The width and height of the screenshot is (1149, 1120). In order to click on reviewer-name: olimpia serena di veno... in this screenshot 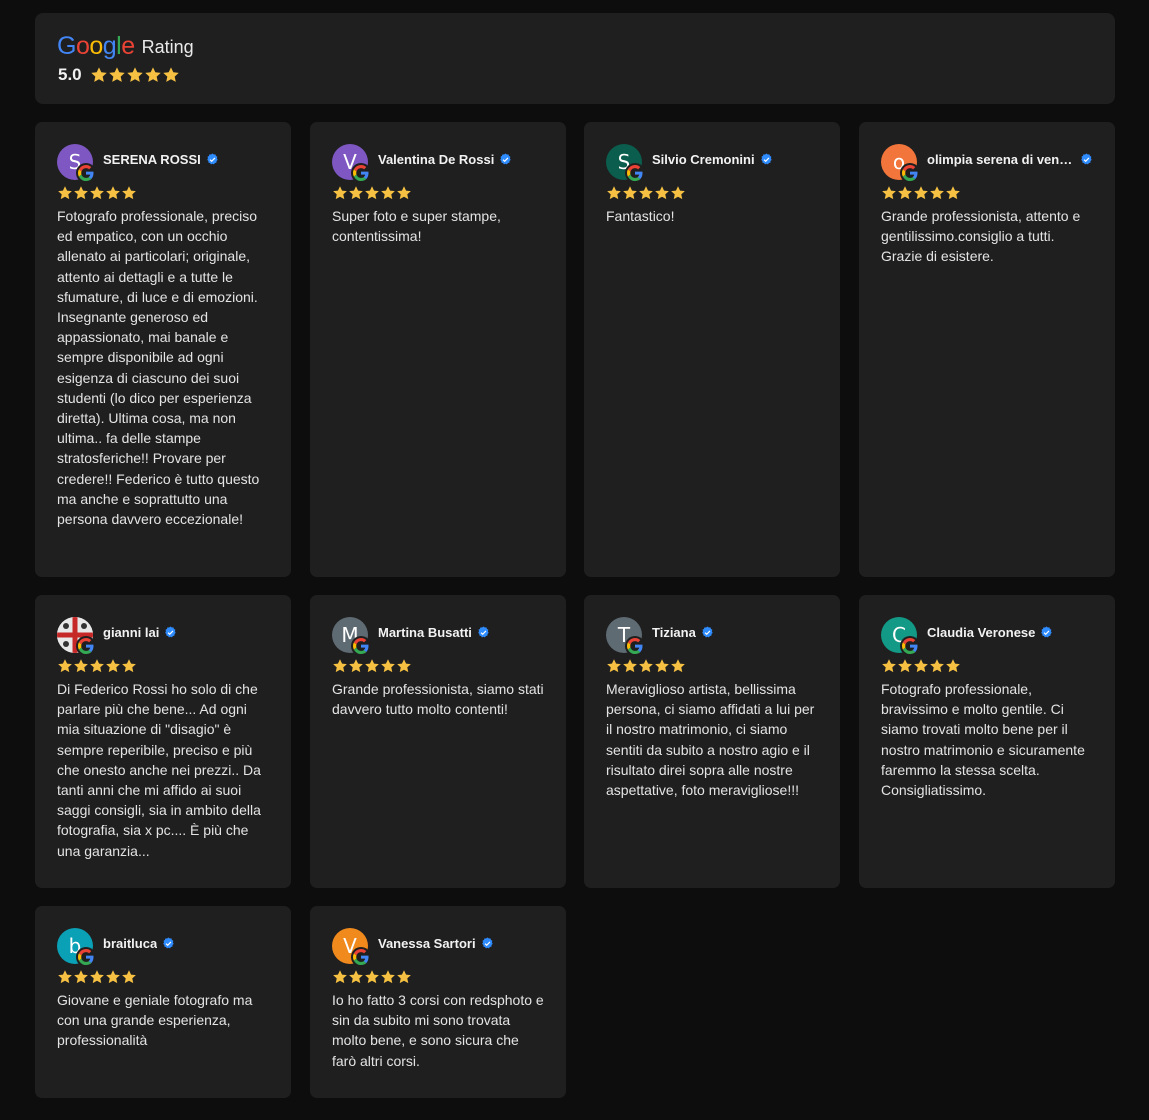, I will do `click(1001, 159)`.